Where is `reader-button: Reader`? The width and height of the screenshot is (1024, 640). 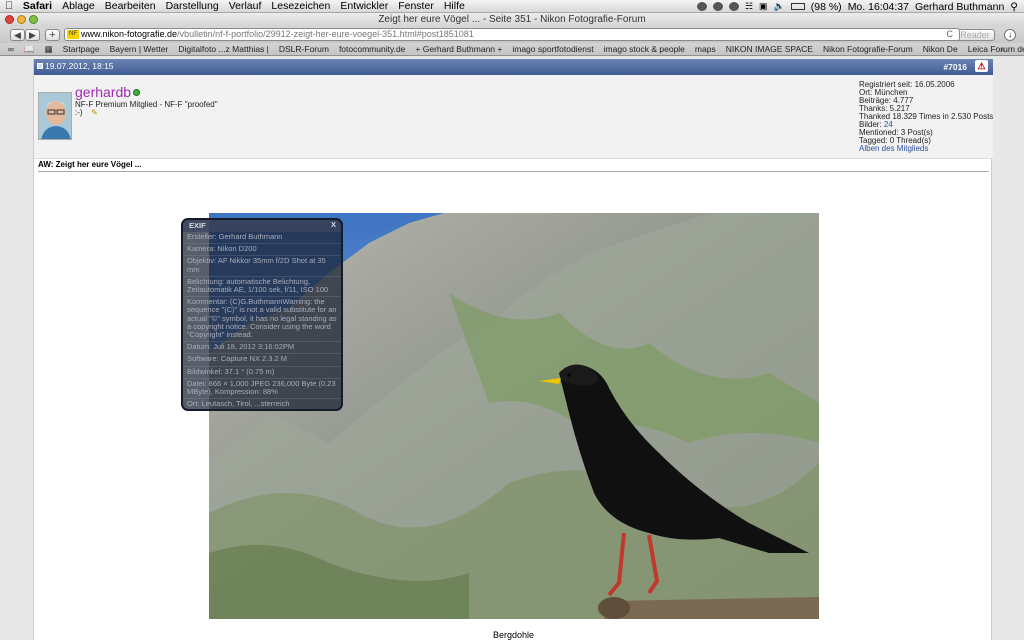 reader-button: Reader is located at coordinates (975, 35).